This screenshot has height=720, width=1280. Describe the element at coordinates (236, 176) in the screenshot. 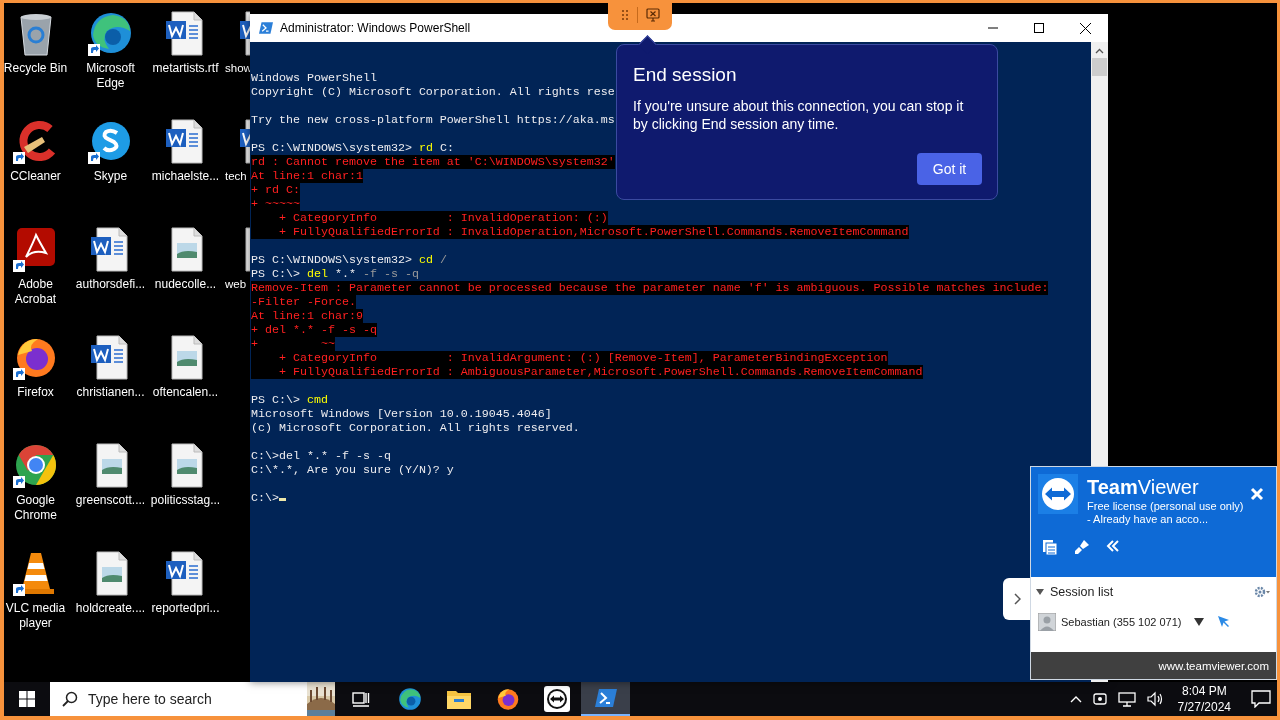

I see `icon-label: tech` at that location.